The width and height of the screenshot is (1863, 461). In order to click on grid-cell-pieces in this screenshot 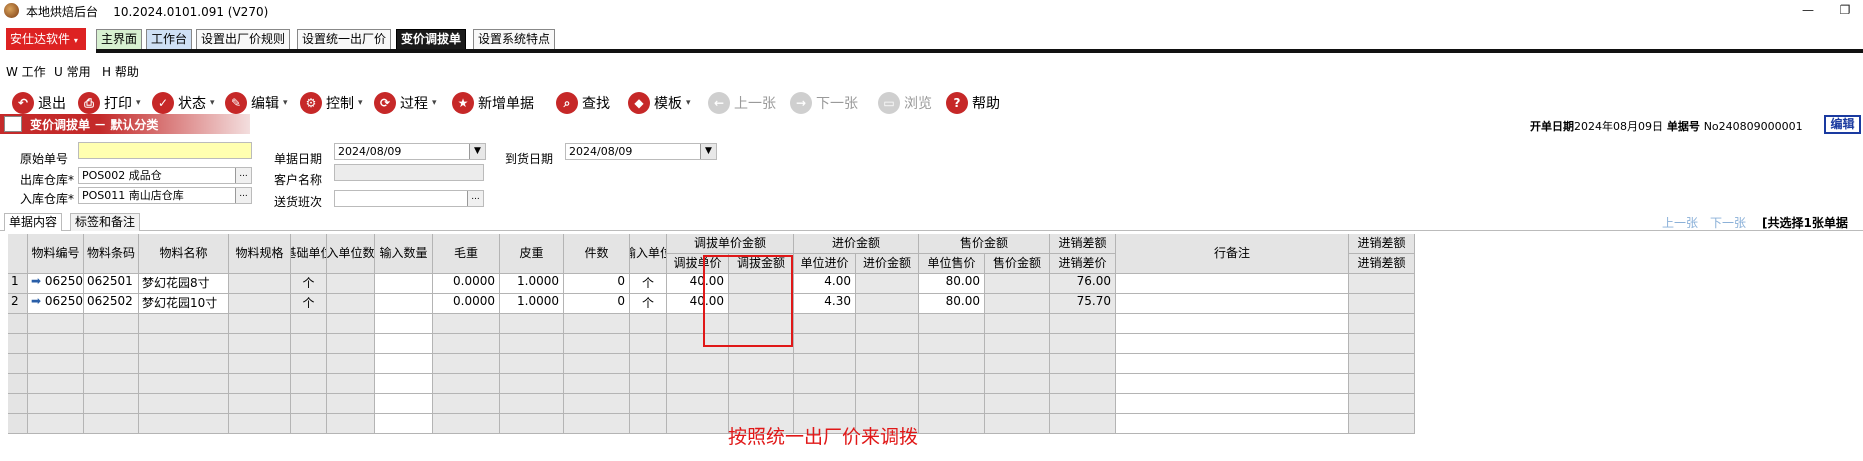, I will do `click(597, 384)`.